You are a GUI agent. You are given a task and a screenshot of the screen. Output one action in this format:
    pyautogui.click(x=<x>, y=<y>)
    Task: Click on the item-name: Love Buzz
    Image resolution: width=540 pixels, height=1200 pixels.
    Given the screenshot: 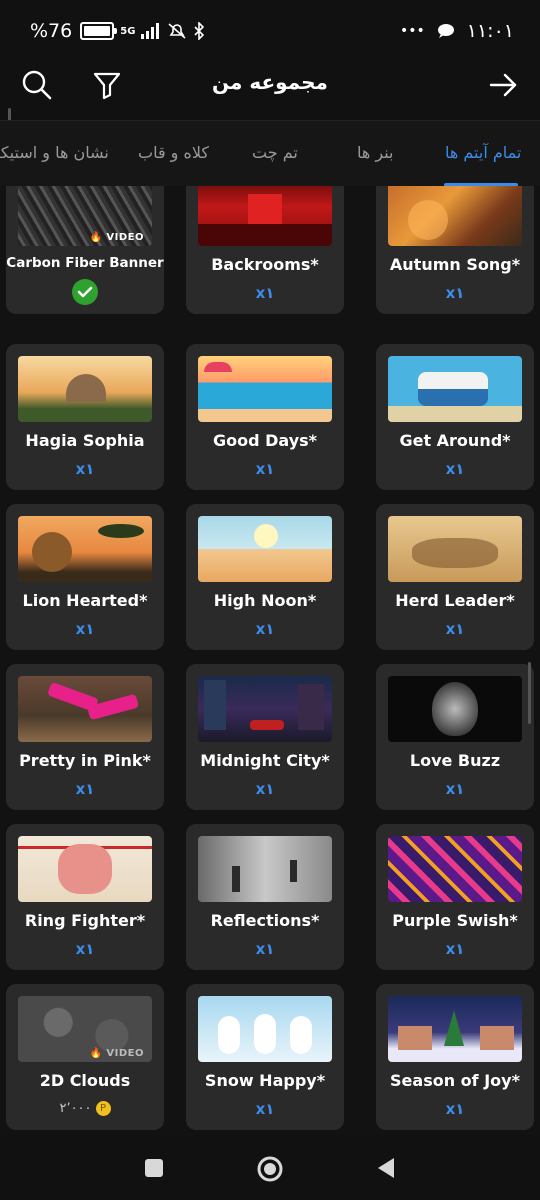 What is the action you would take?
    pyautogui.click(x=455, y=760)
    